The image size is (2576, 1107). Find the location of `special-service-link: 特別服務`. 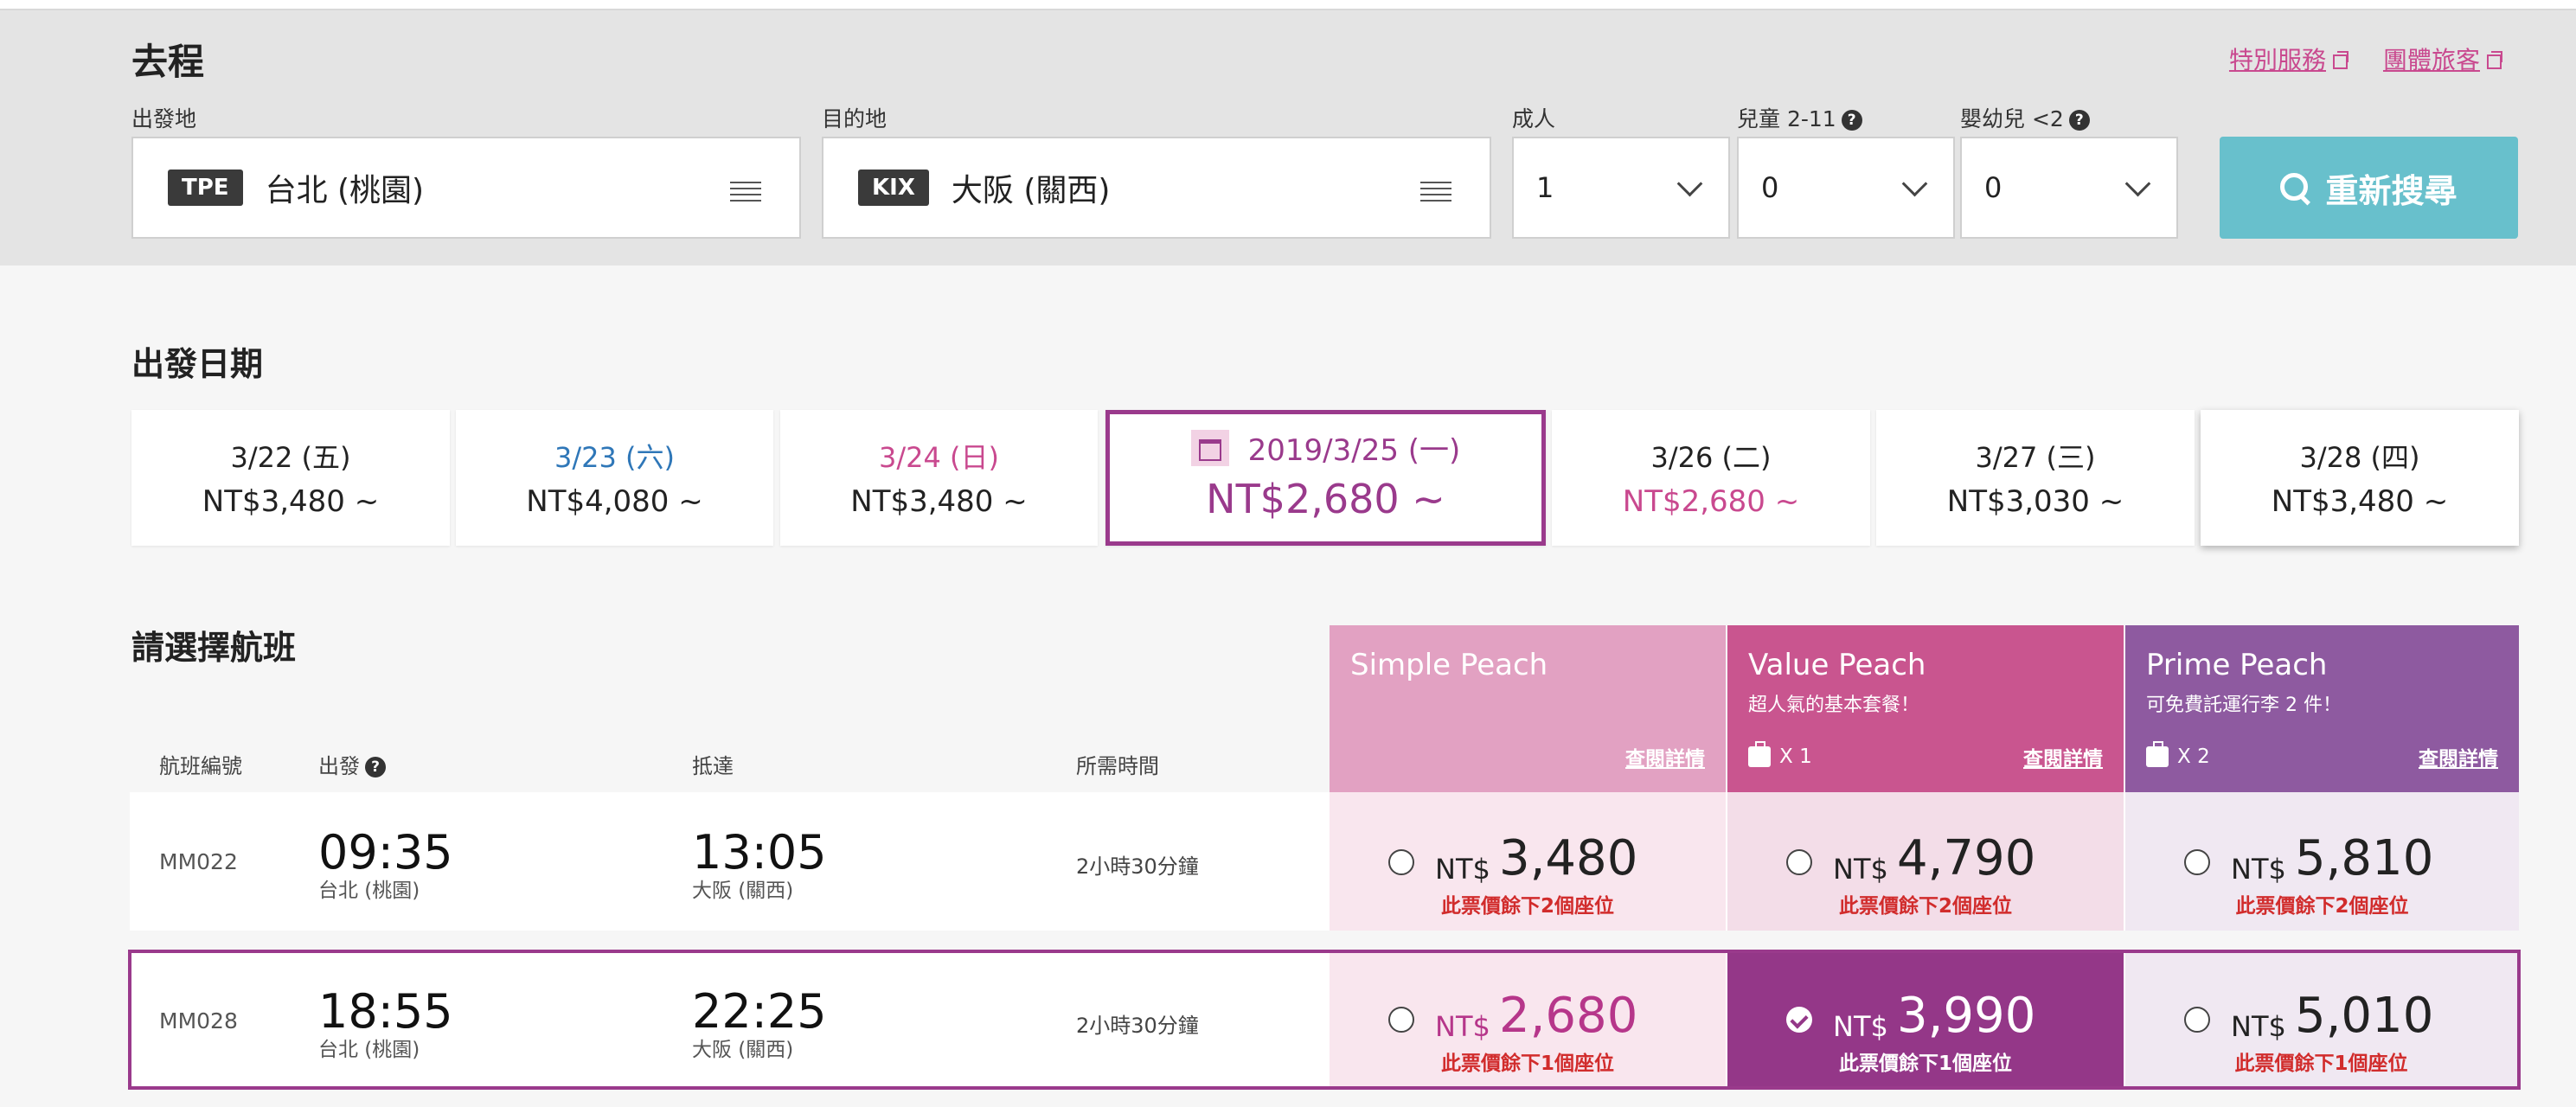

special-service-link: 特別服務 is located at coordinates (2289, 59).